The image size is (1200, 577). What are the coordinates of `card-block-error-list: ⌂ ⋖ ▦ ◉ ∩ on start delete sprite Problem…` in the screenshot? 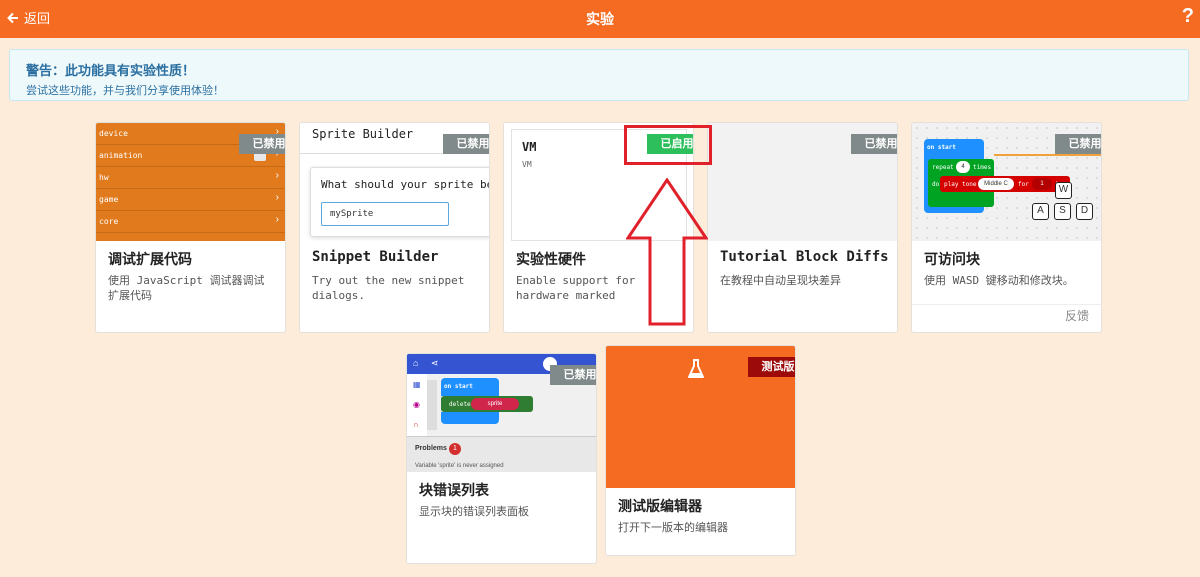 It's located at (501, 458).